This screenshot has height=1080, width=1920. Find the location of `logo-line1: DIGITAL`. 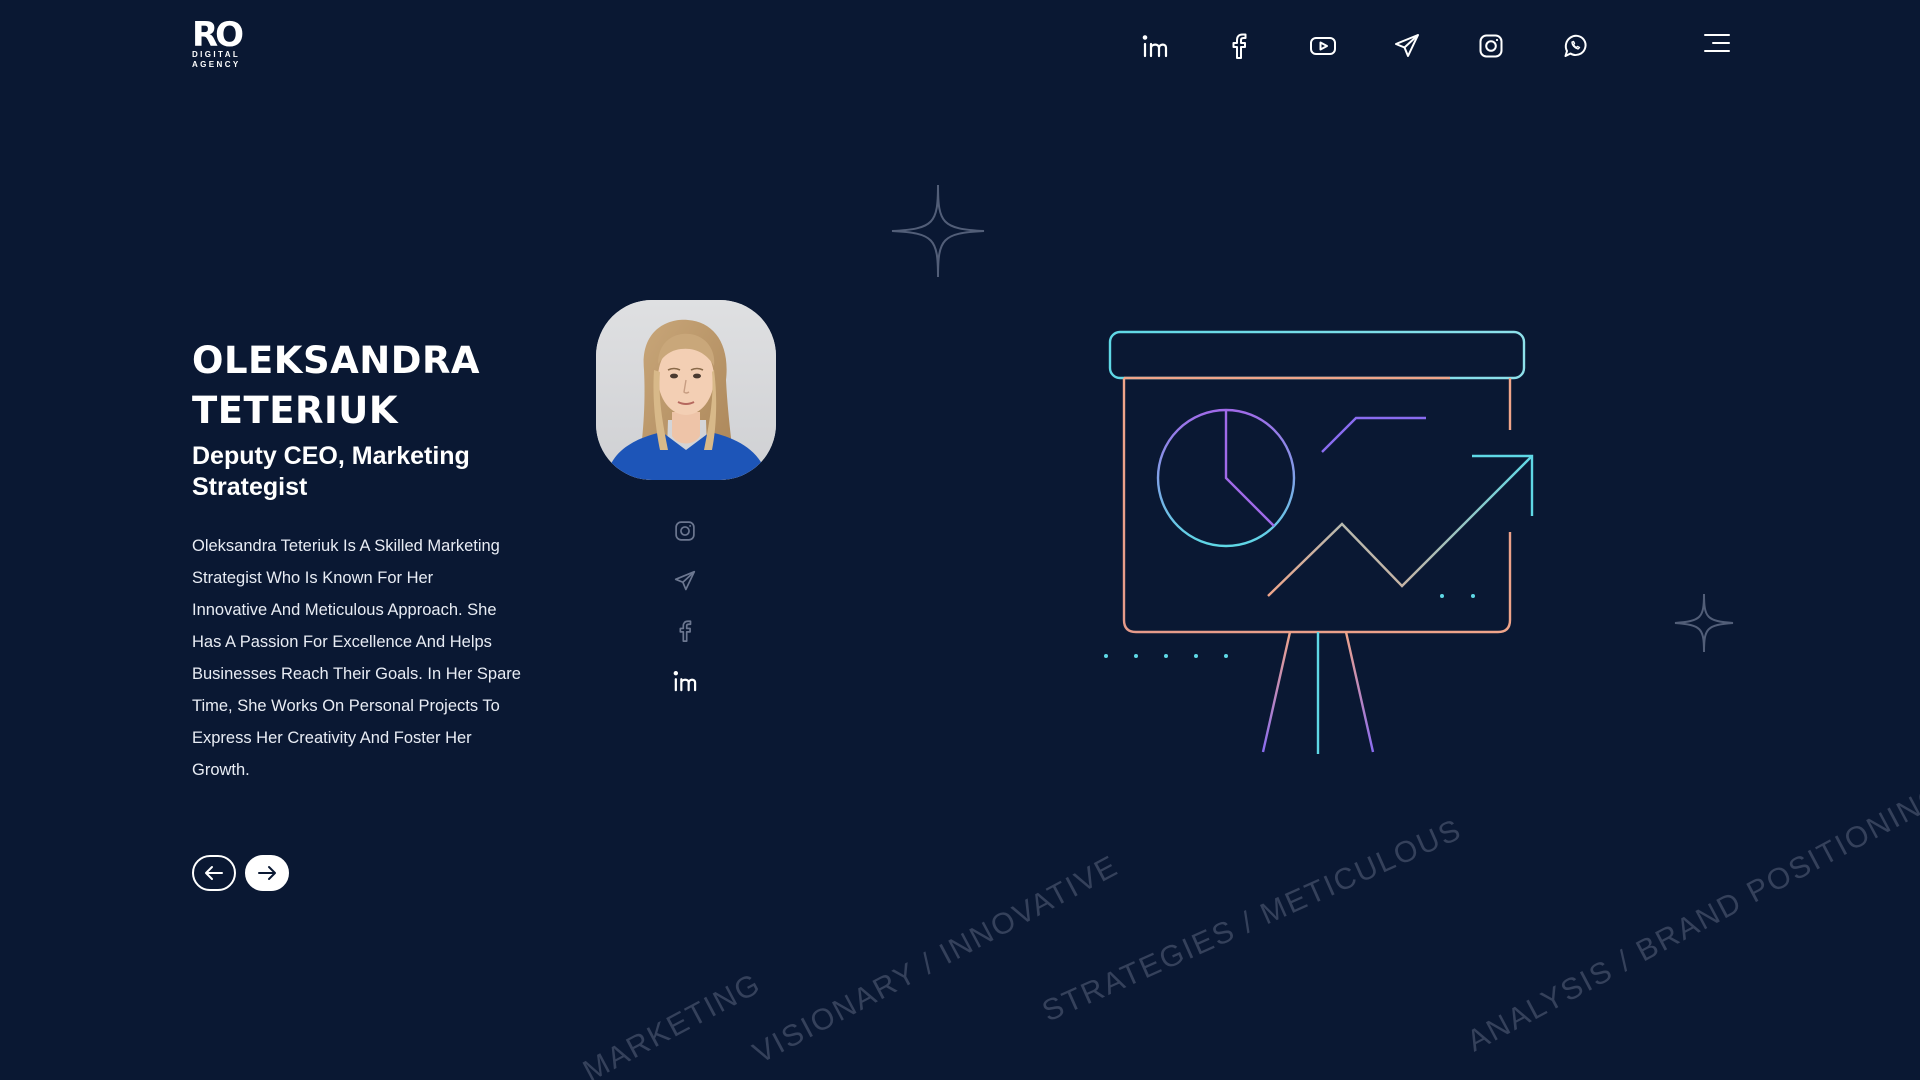

logo-line1: DIGITAL is located at coordinates (216, 54).